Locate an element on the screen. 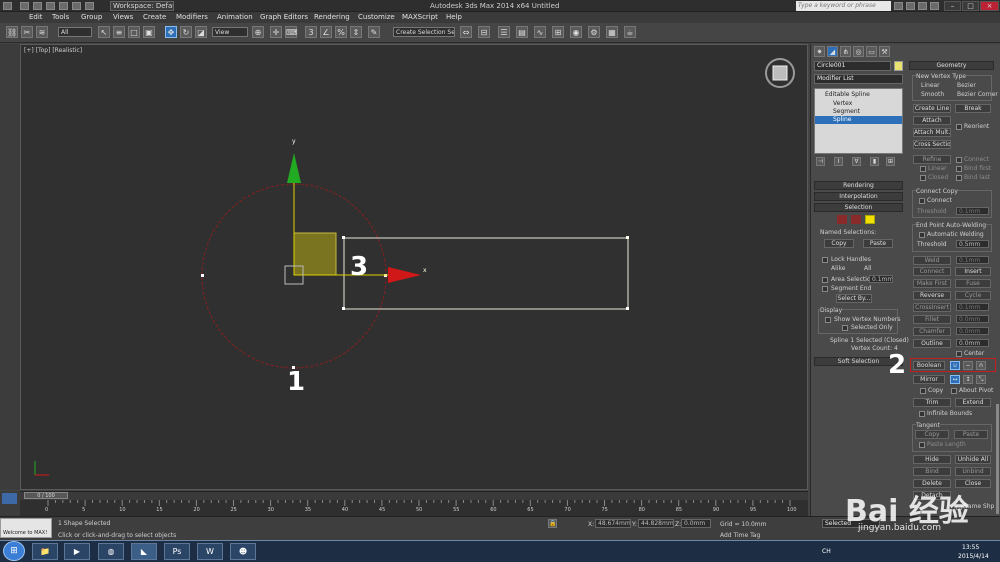  unhide-all-button: Unhide All is located at coordinates (973, 459).